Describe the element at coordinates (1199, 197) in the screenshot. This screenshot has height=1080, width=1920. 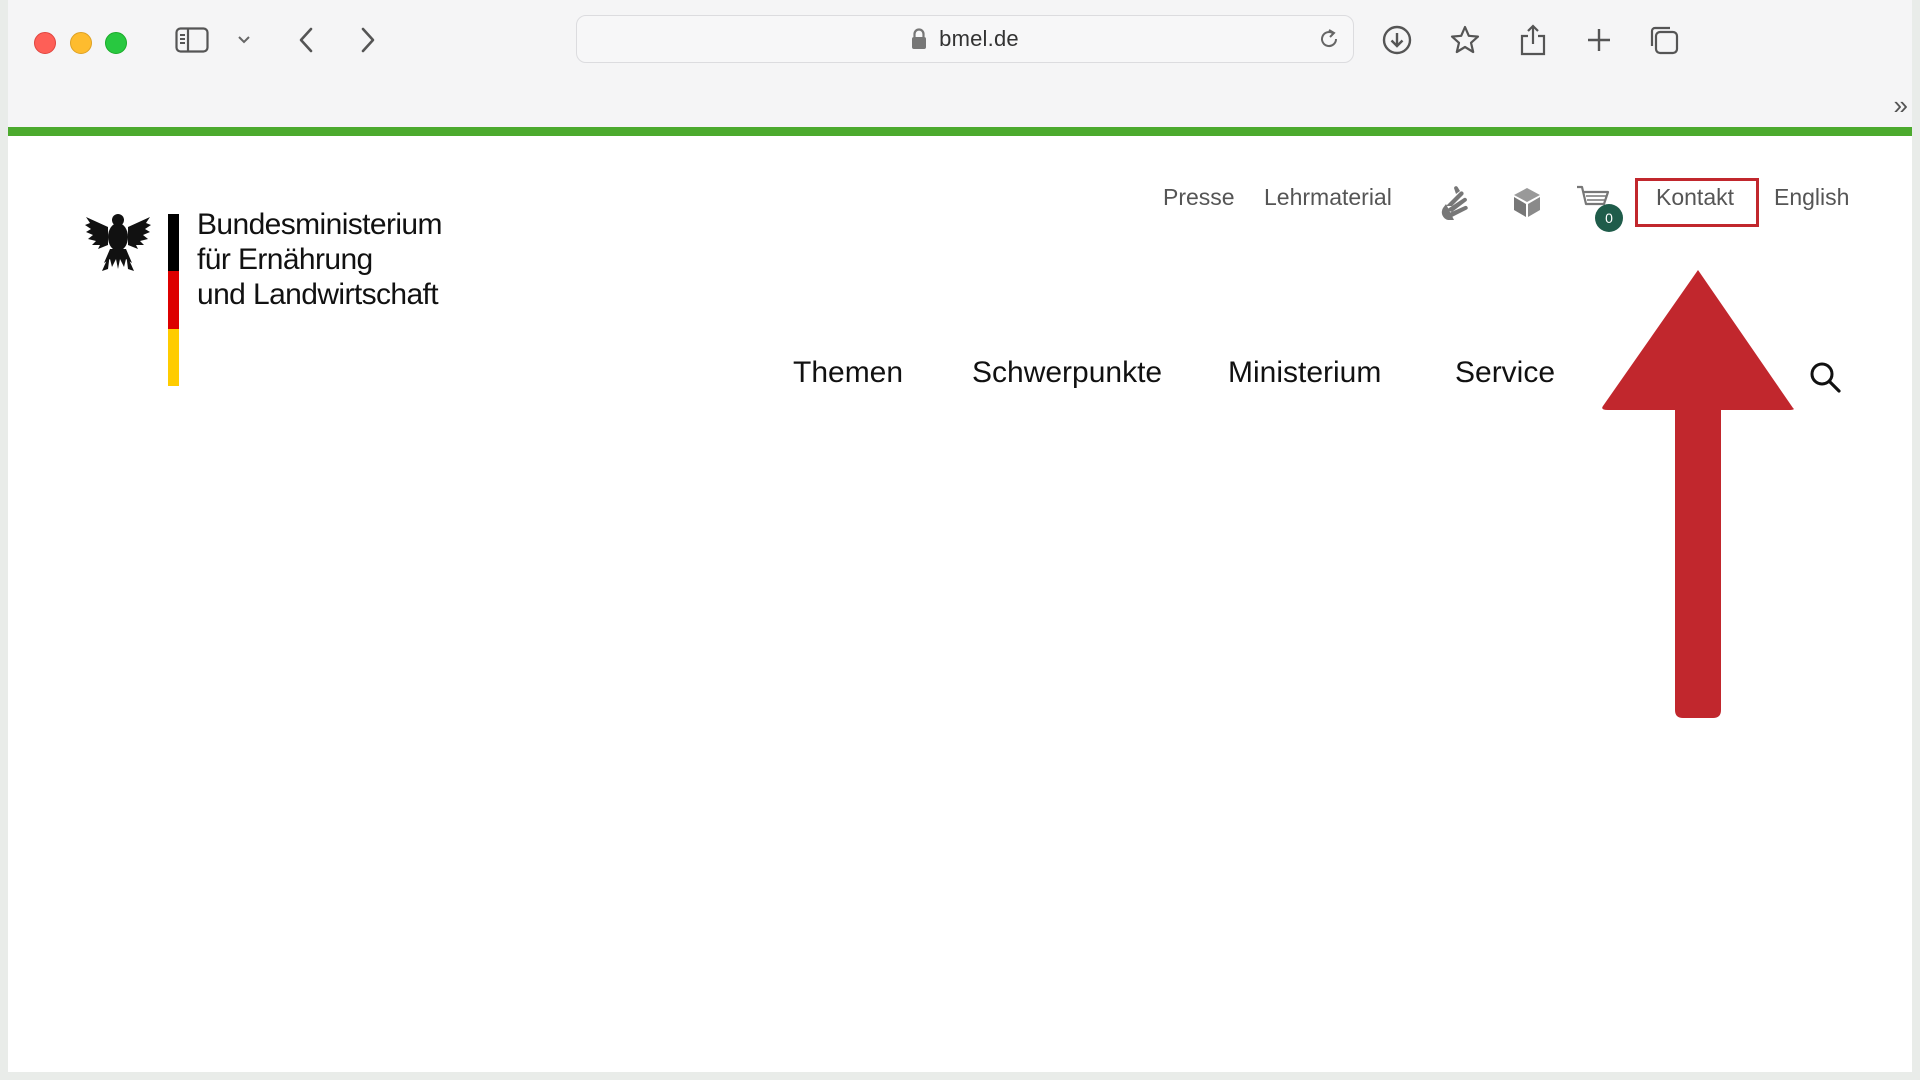
I see `meta-link-presse: Presse` at that location.